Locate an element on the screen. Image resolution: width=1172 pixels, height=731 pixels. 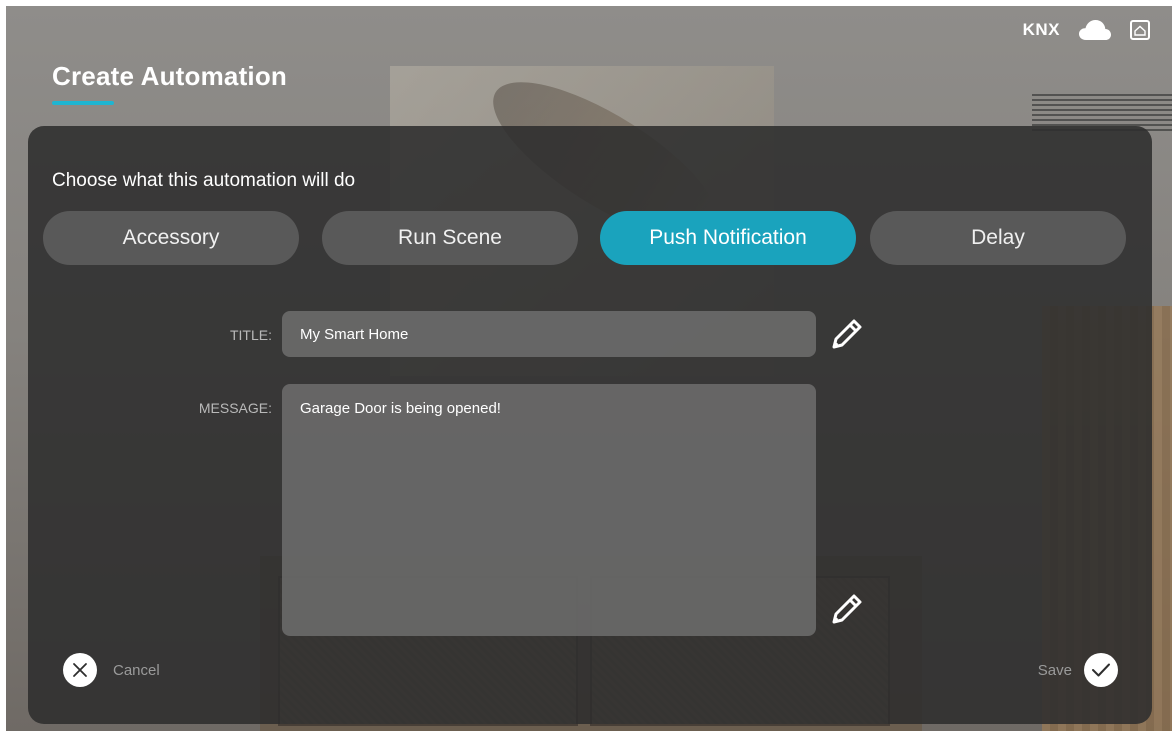
title-field-label: TITLE: is located at coordinates (250, 335).